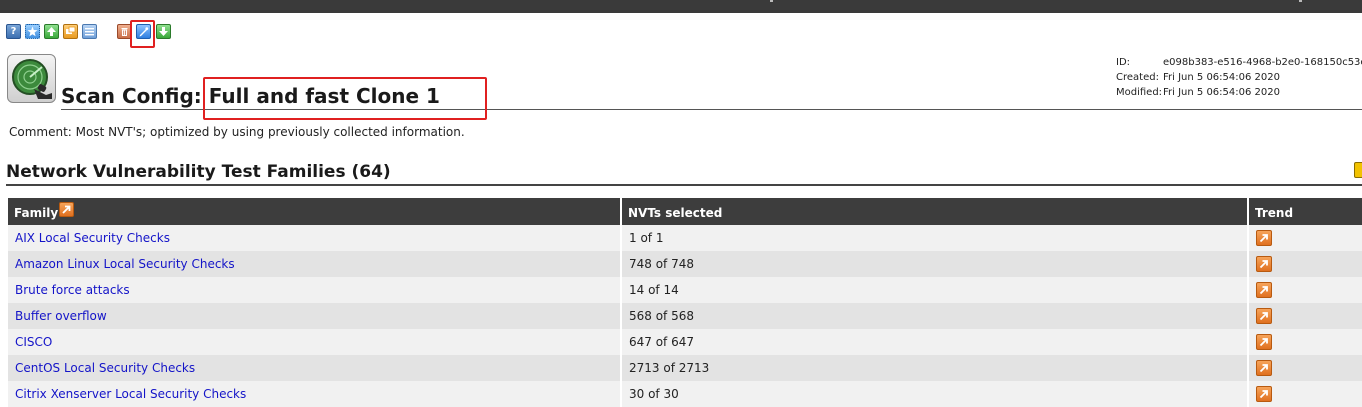  Describe the element at coordinates (67, 209) in the screenshot. I see `sort-arrow-icon` at that location.